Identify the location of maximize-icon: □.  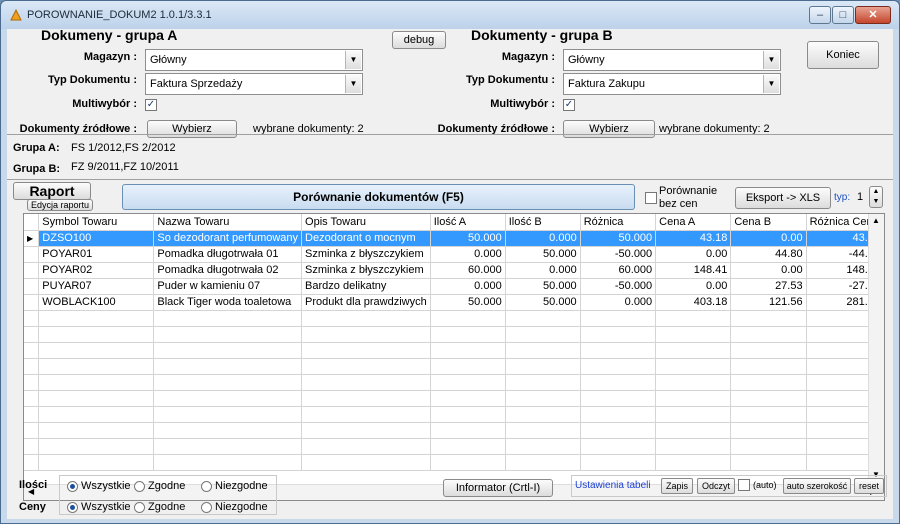
(843, 15).